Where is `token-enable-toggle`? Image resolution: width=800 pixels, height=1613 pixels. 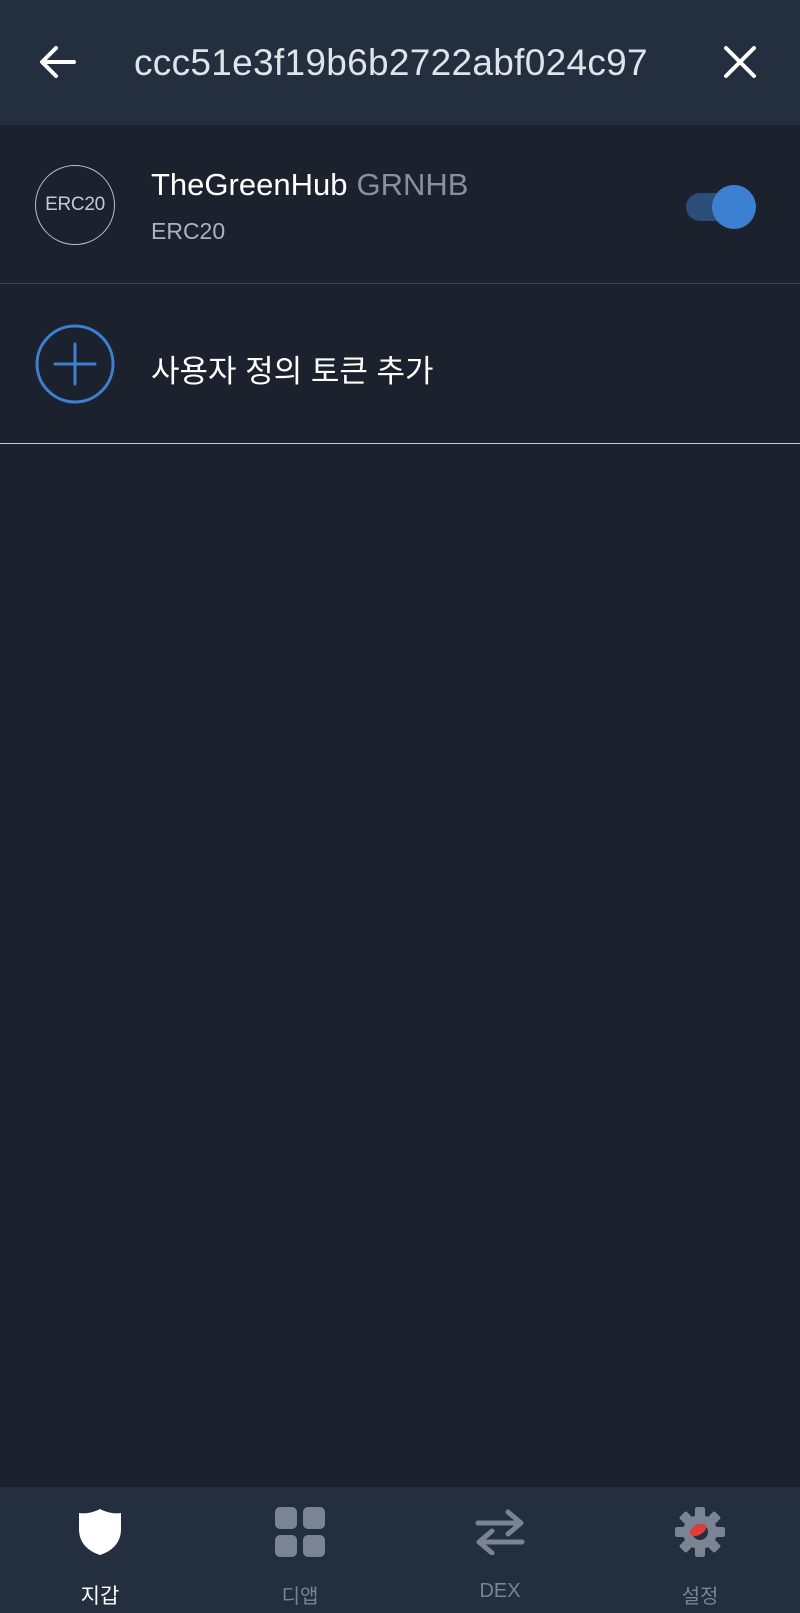
token-enable-toggle is located at coordinates (722, 207).